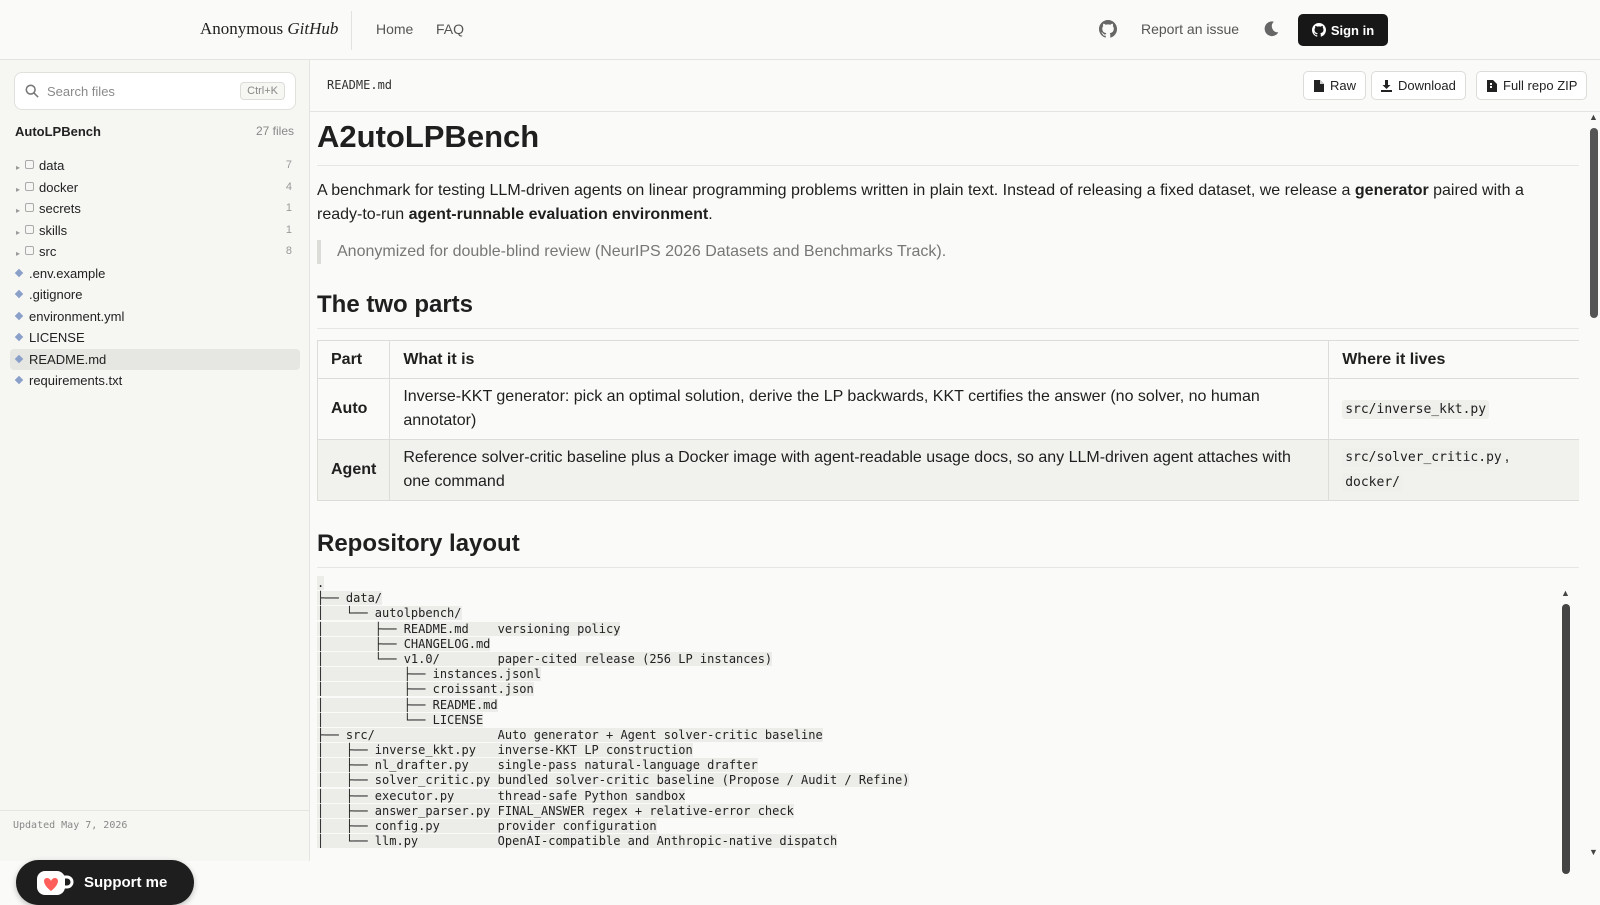 Image resolution: width=1600 pixels, height=905 pixels. I want to click on code-tree-text: │ ├── answer_parser.py, so click(404, 810).